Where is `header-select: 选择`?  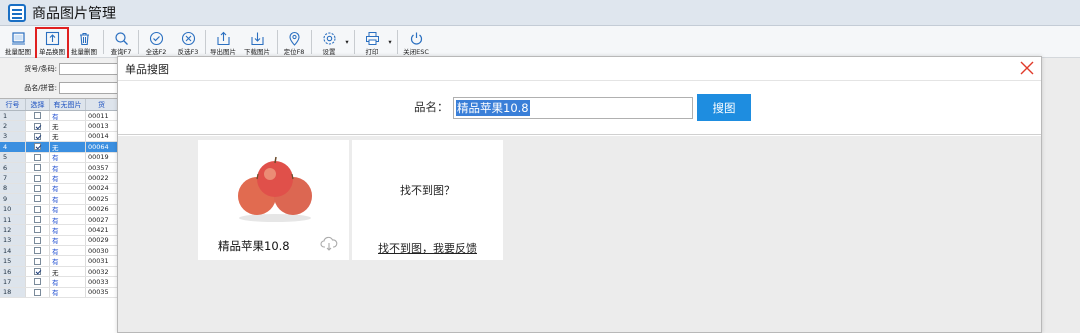 header-select: 选择 is located at coordinates (38, 104).